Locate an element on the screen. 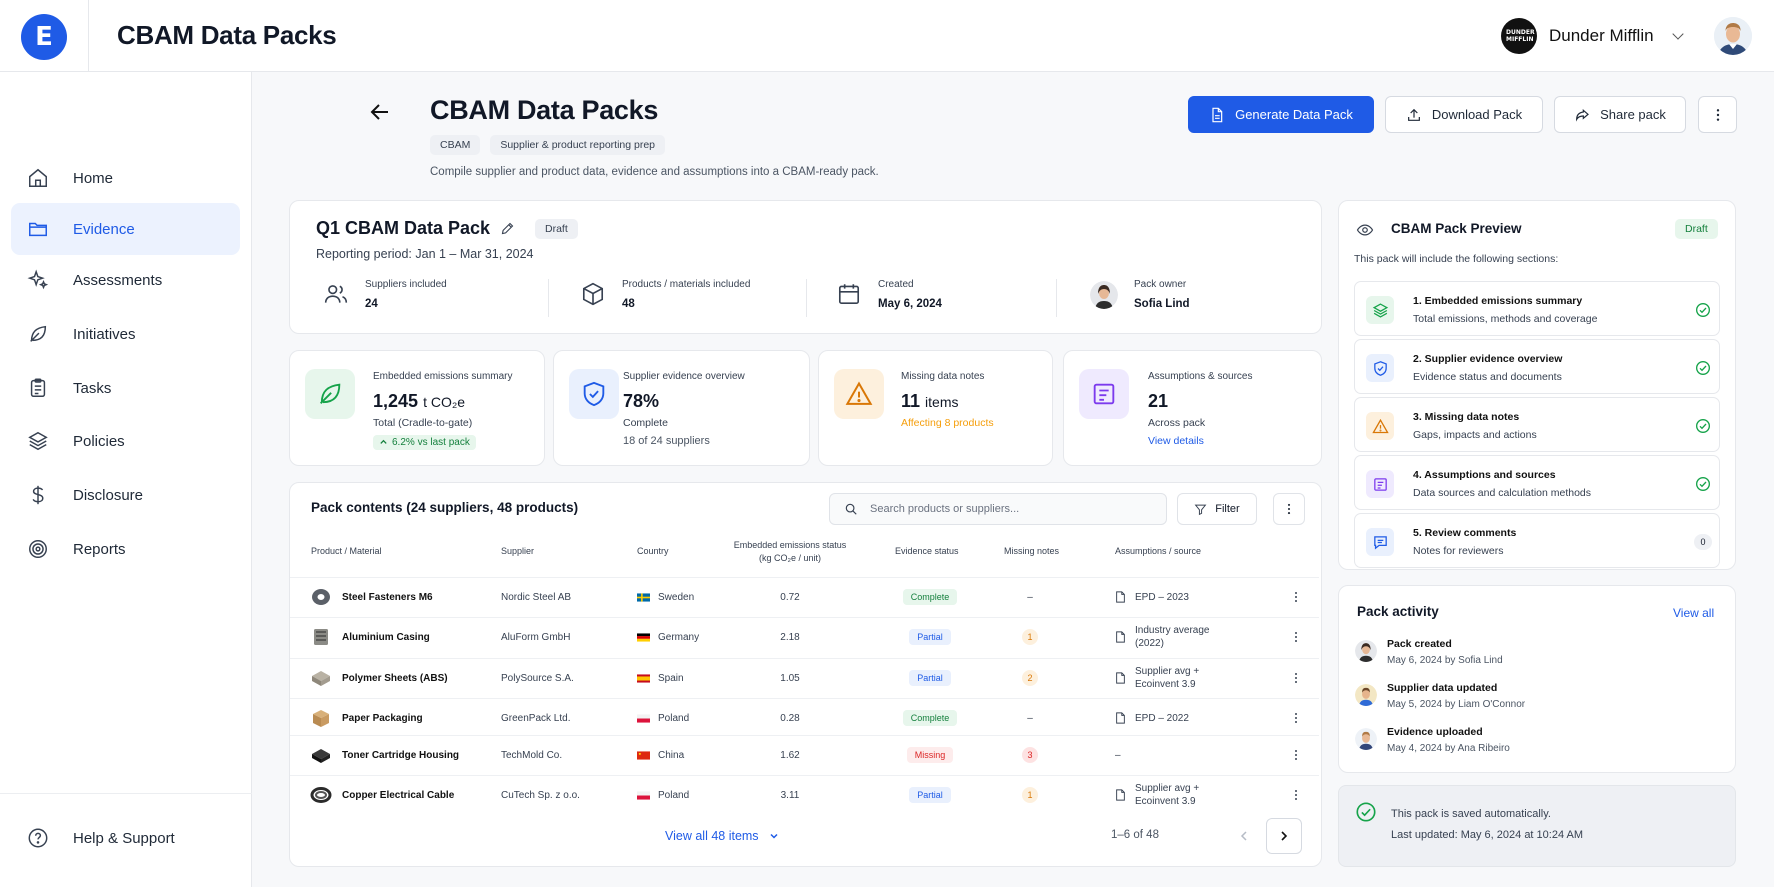  filter-button: Filter is located at coordinates (1217, 509).